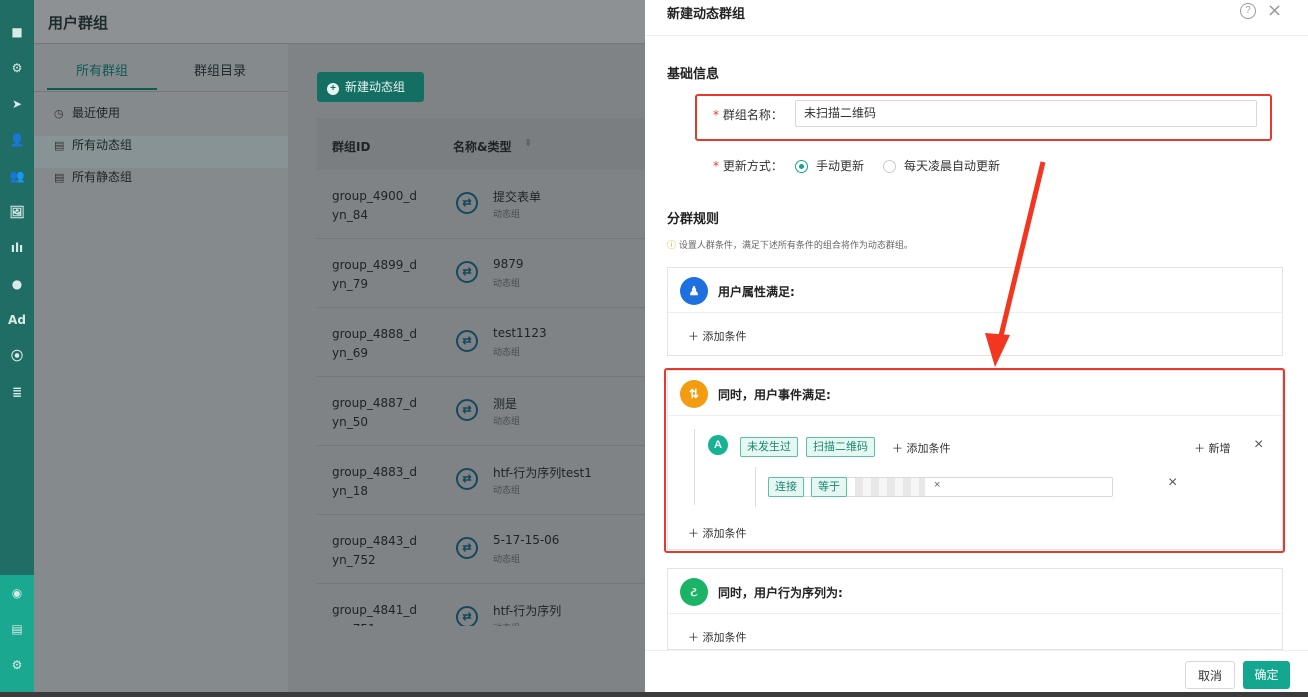 The width and height of the screenshot is (1308, 697). Describe the element at coordinates (974, 460) in the screenshot. I see `highlight-event-block` at that location.